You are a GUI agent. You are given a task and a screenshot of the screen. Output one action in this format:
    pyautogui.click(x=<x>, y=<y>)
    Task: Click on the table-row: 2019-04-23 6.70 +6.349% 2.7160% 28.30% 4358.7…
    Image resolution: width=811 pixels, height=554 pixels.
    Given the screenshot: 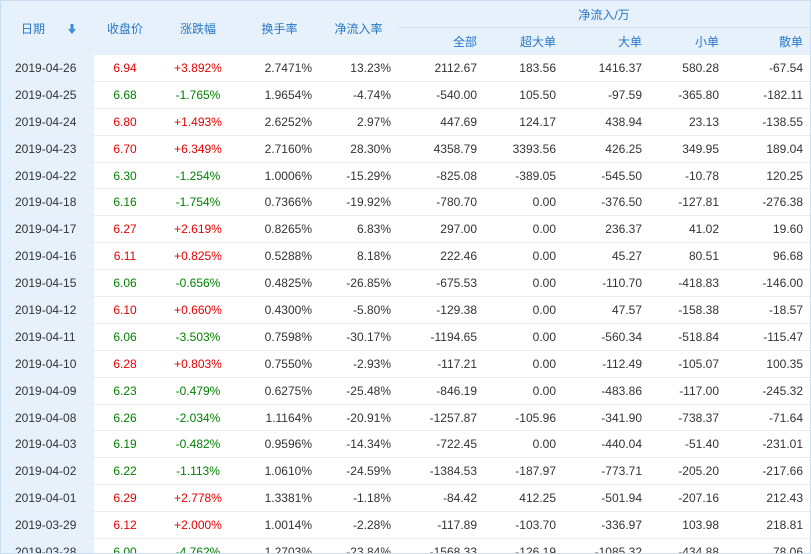 What is the action you would take?
    pyautogui.click(x=405, y=149)
    